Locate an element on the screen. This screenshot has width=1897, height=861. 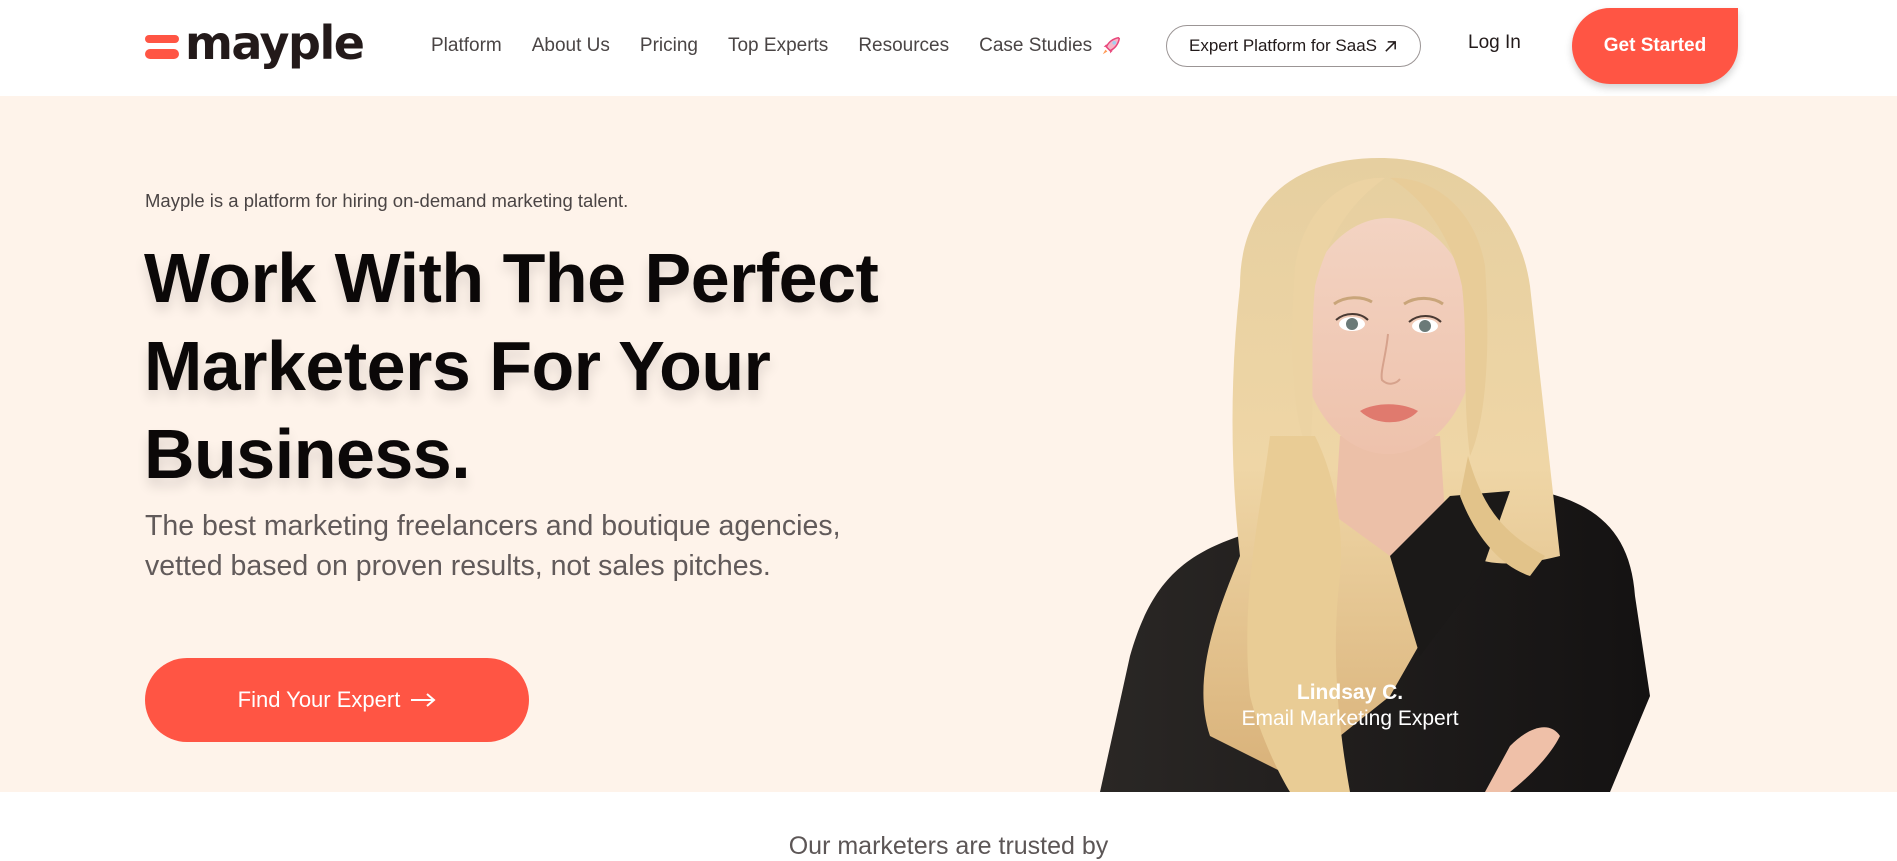
expert-caption: Lindsay C. Email Marketing Expert is located at coordinates (1350, 706).